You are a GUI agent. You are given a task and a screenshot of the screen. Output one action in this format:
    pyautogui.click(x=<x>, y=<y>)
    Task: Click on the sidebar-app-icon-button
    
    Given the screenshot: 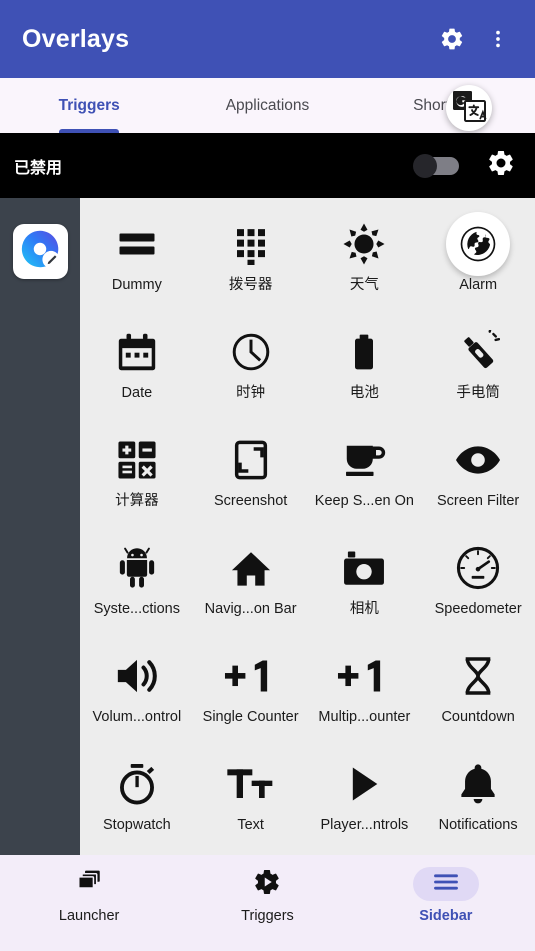 What is the action you would take?
    pyautogui.click(x=40, y=251)
    